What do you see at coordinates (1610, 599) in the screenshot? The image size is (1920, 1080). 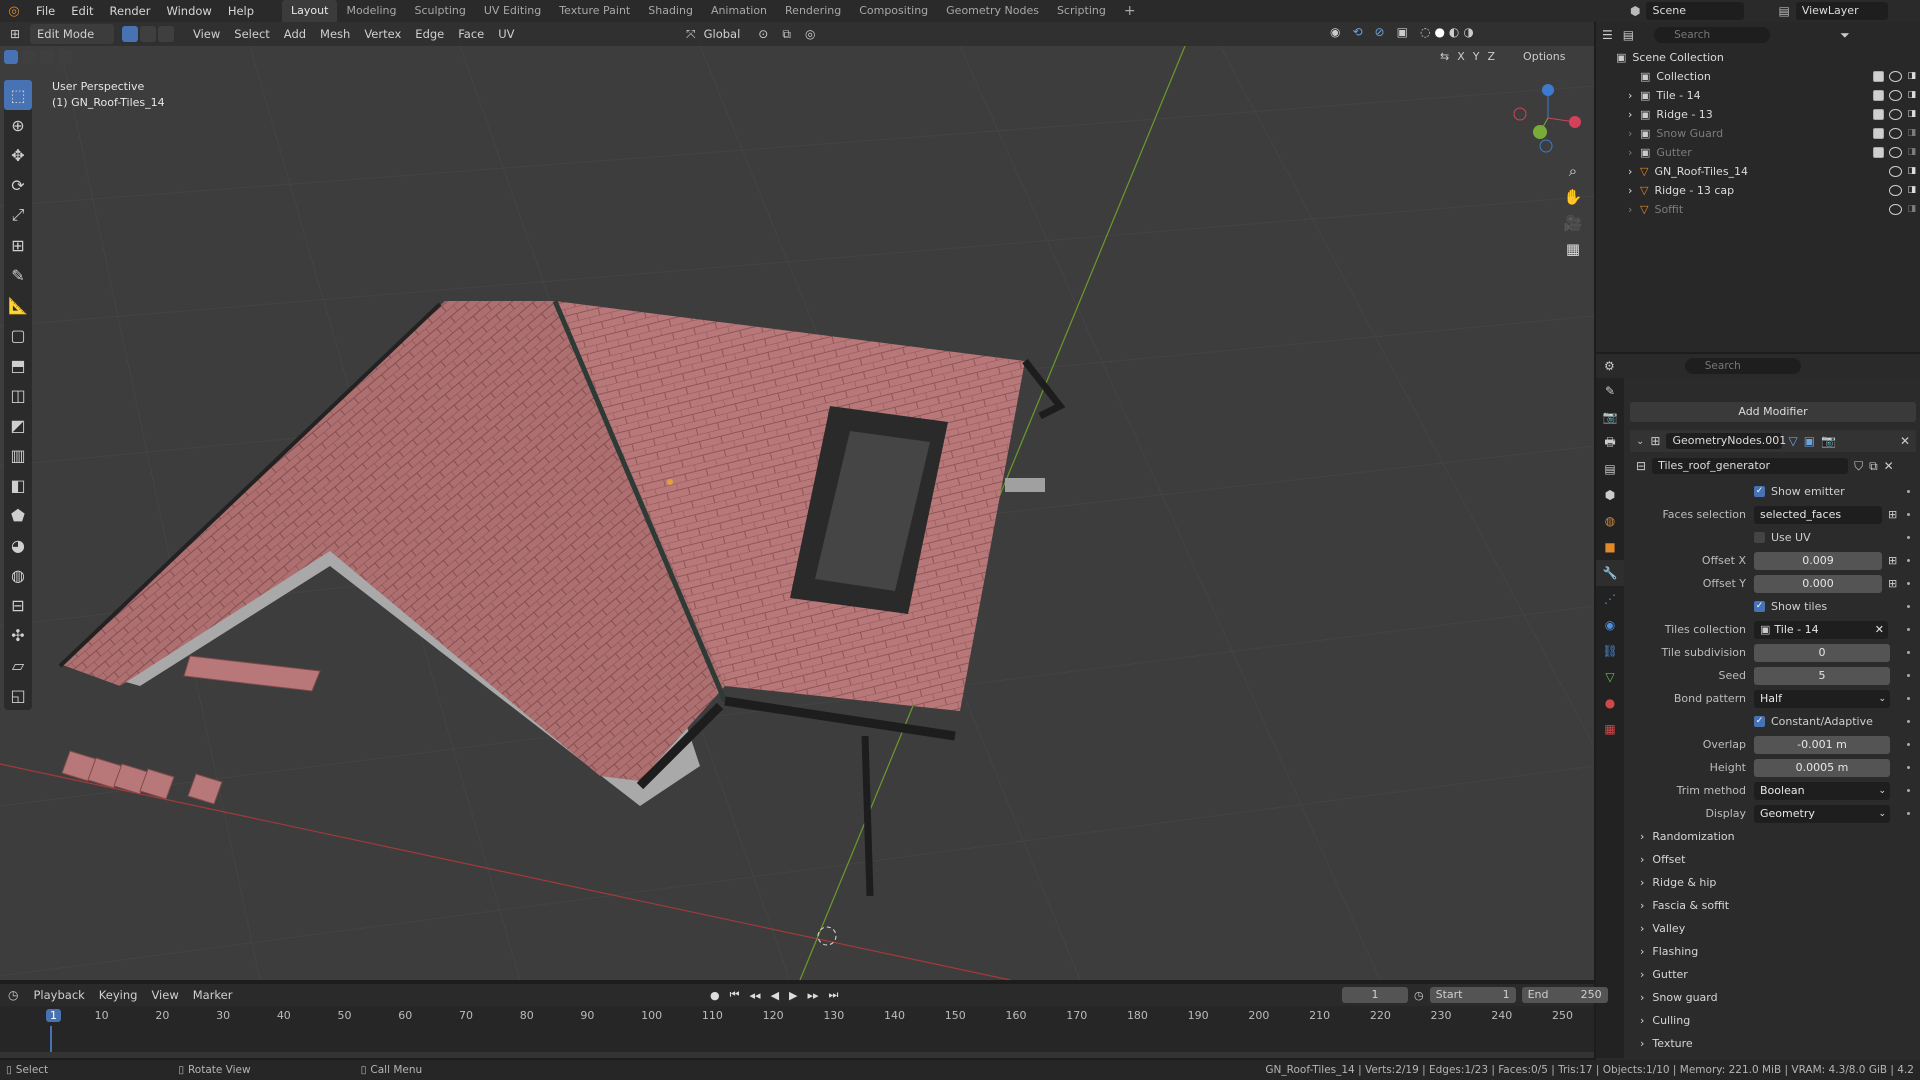 I see `particles-tab-icon: ⋰` at bounding box center [1610, 599].